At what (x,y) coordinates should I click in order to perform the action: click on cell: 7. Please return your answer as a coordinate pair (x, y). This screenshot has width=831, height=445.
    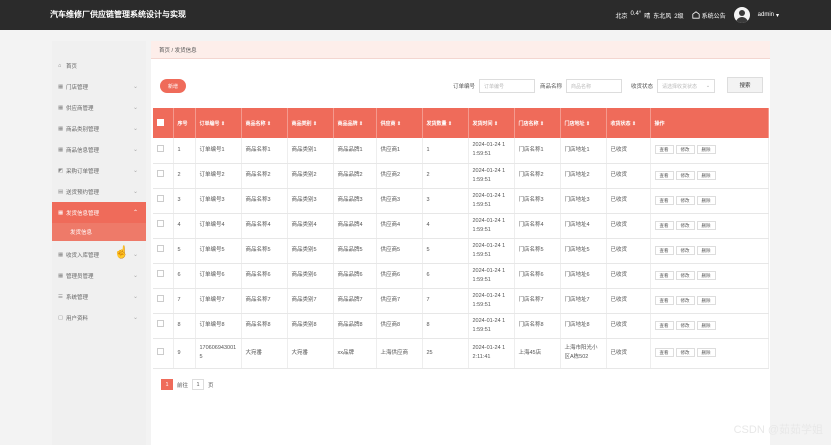
    Looking at the image, I should click on (445, 301).